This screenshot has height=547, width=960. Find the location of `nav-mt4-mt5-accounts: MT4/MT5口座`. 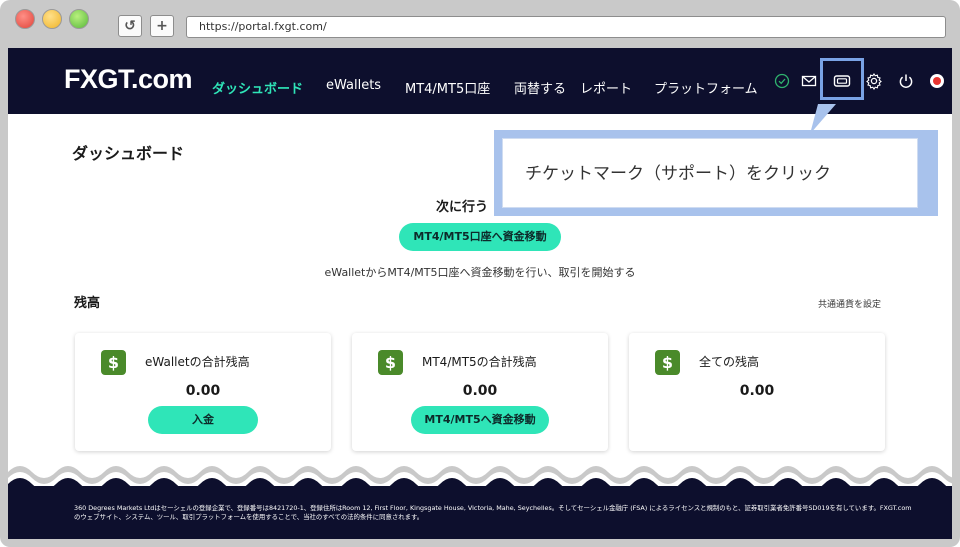

nav-mt4-mt5-accounts: MT4/MT5口座 is located at coordinates (447, 87).